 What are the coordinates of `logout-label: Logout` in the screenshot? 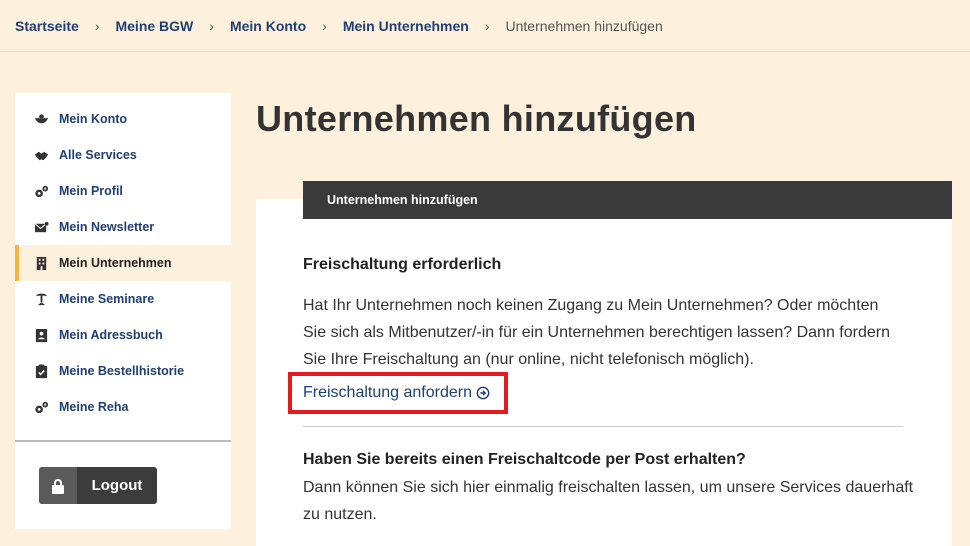 It's located at (117, 485).